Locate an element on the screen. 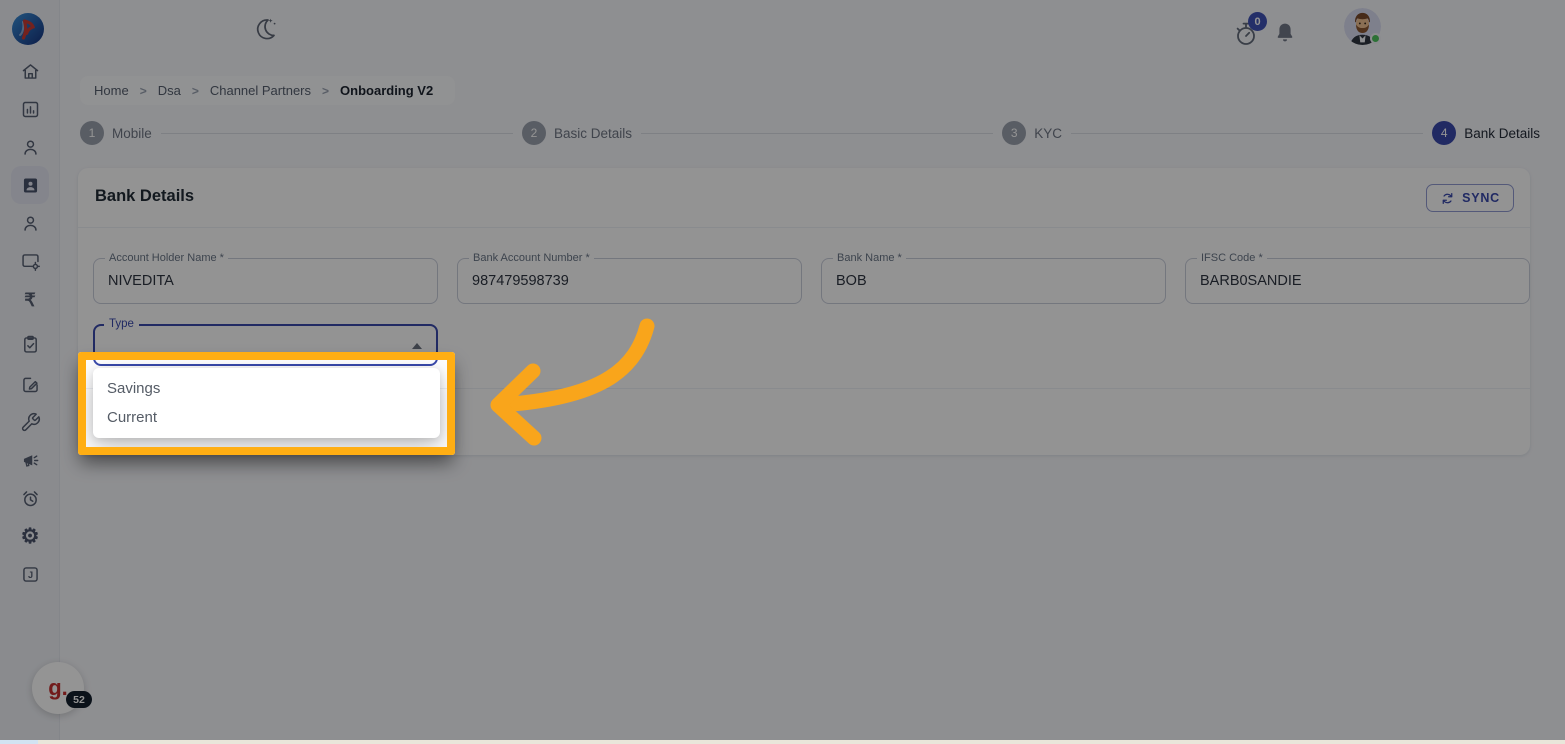 This screenshot has height=744, width=1565. step-bank-details: 4 Bank Details is located at coordinates (1486, 133).